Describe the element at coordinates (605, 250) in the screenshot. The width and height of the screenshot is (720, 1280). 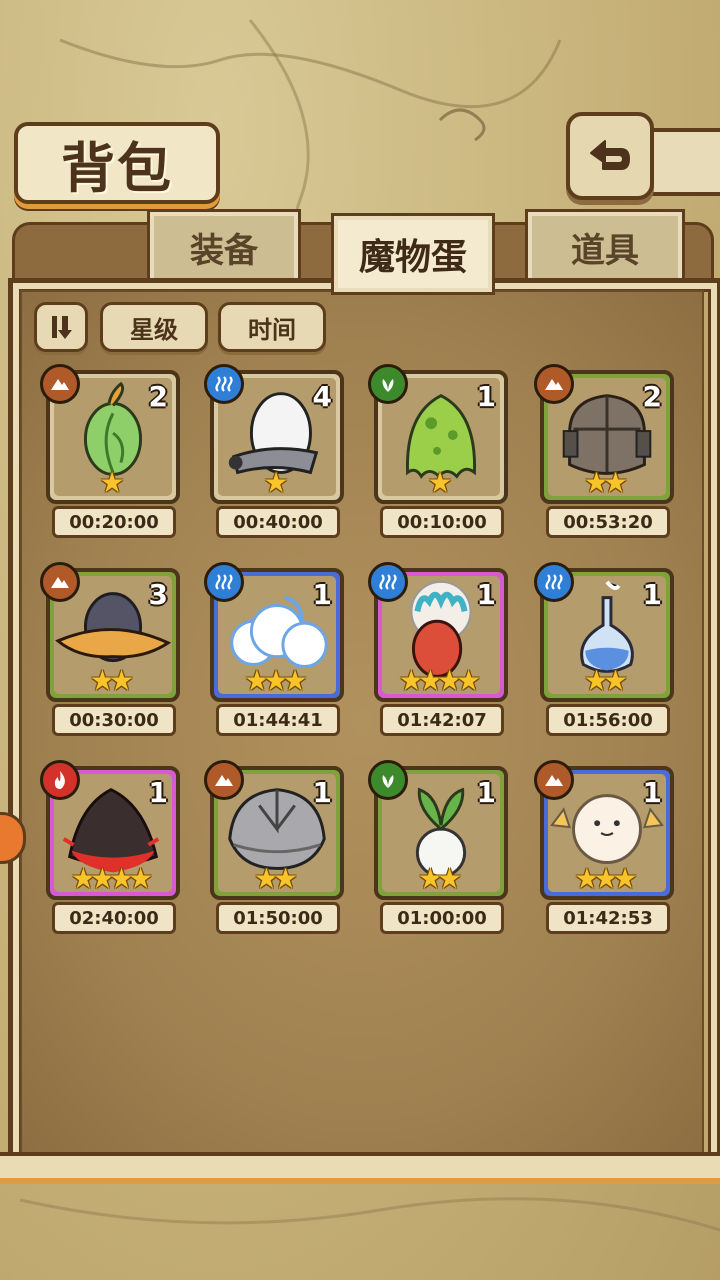
I see `tab-items-label: 道具` at that location.